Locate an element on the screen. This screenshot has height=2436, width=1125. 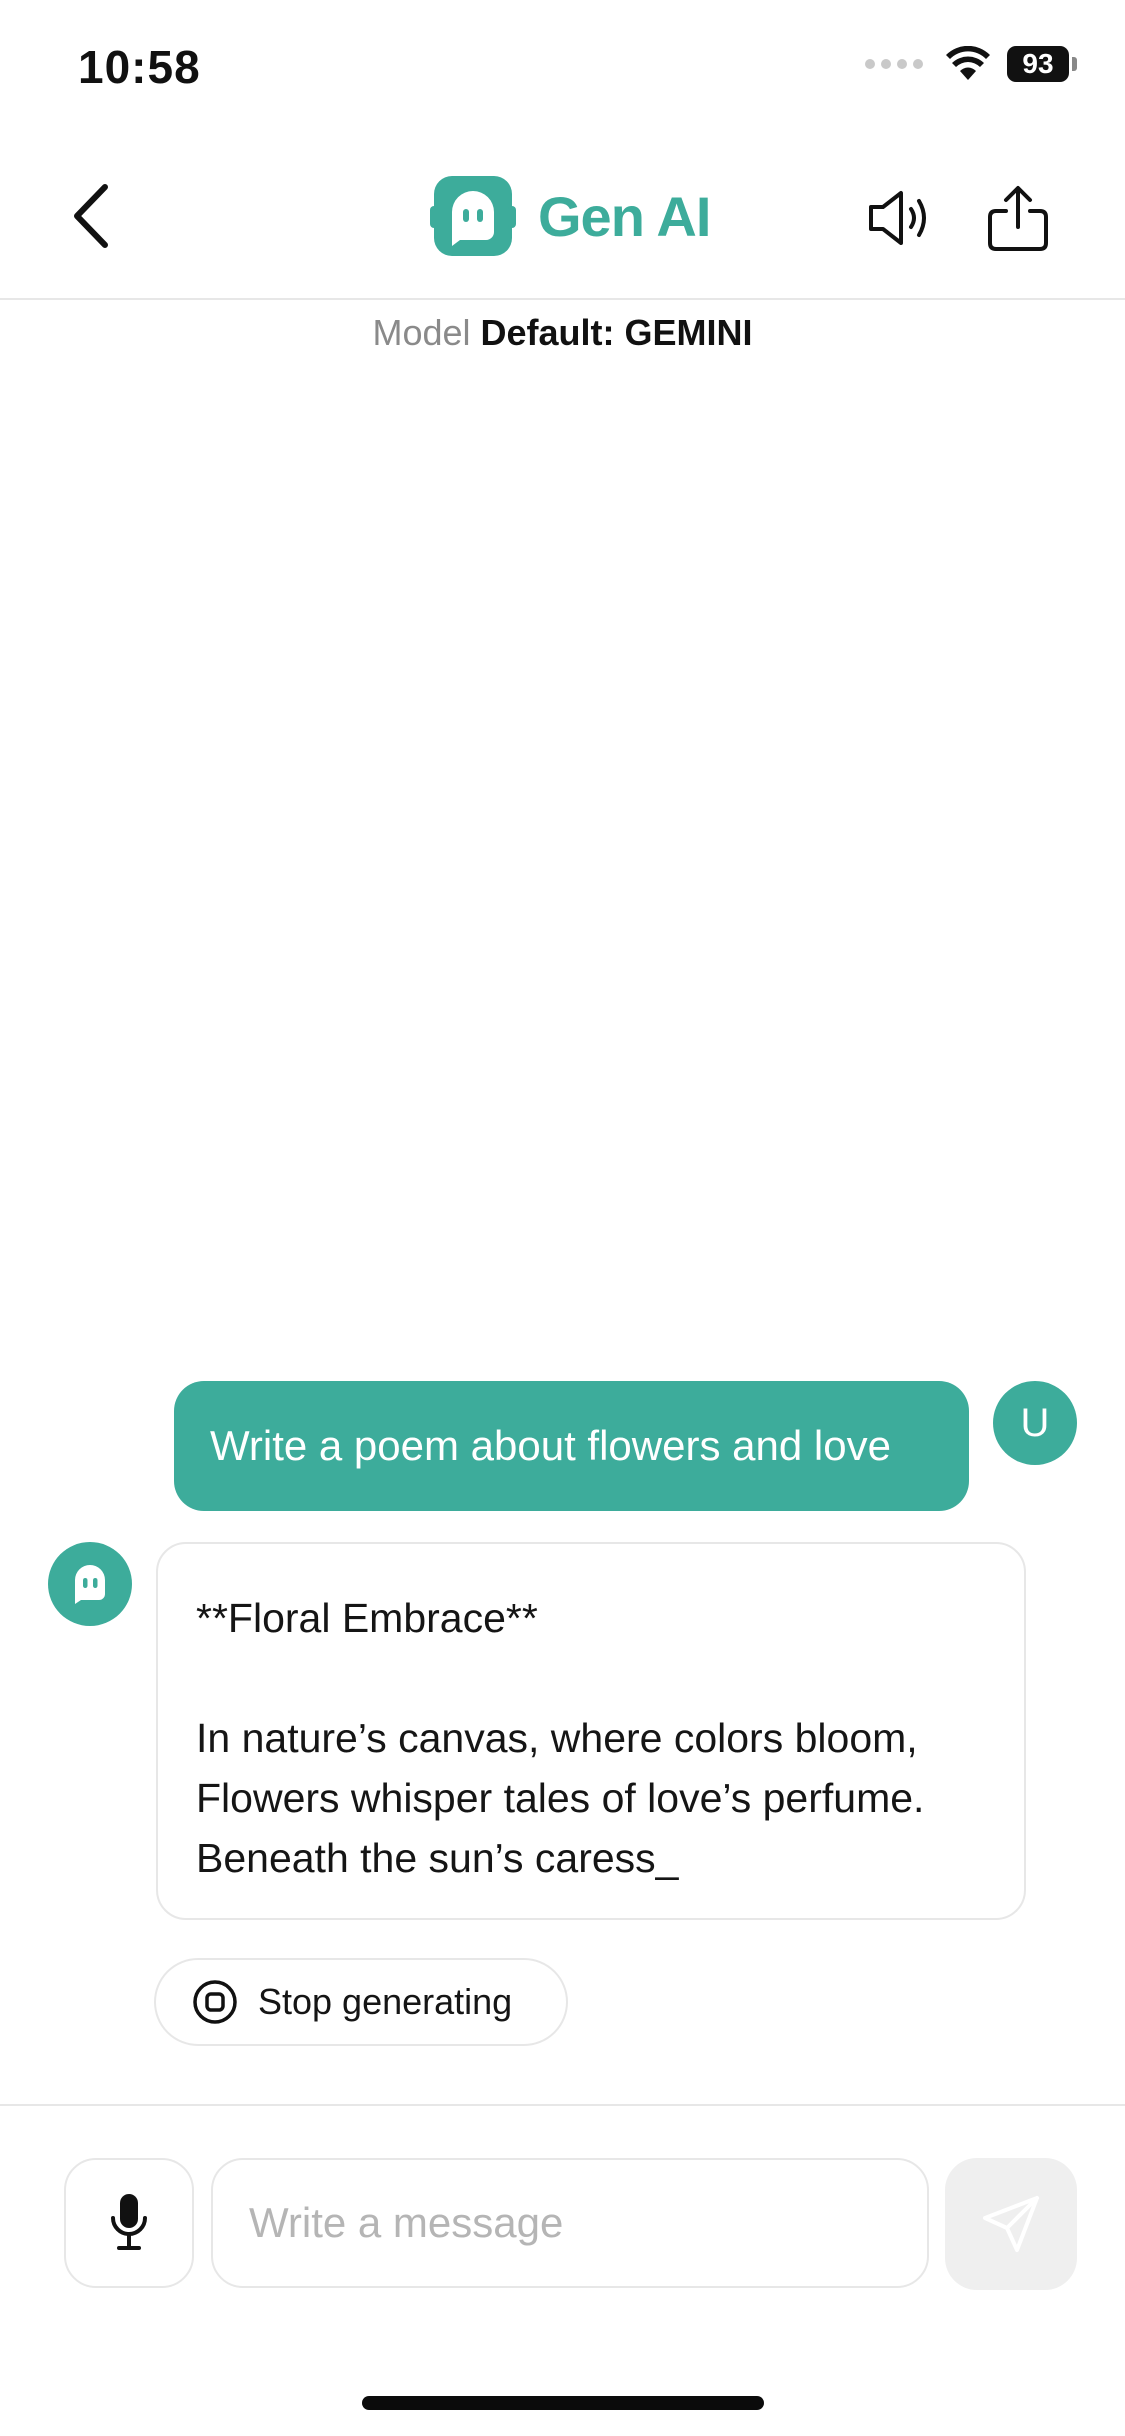
stop-generating-button: Stop generating is located at coordinates (361, 2002).